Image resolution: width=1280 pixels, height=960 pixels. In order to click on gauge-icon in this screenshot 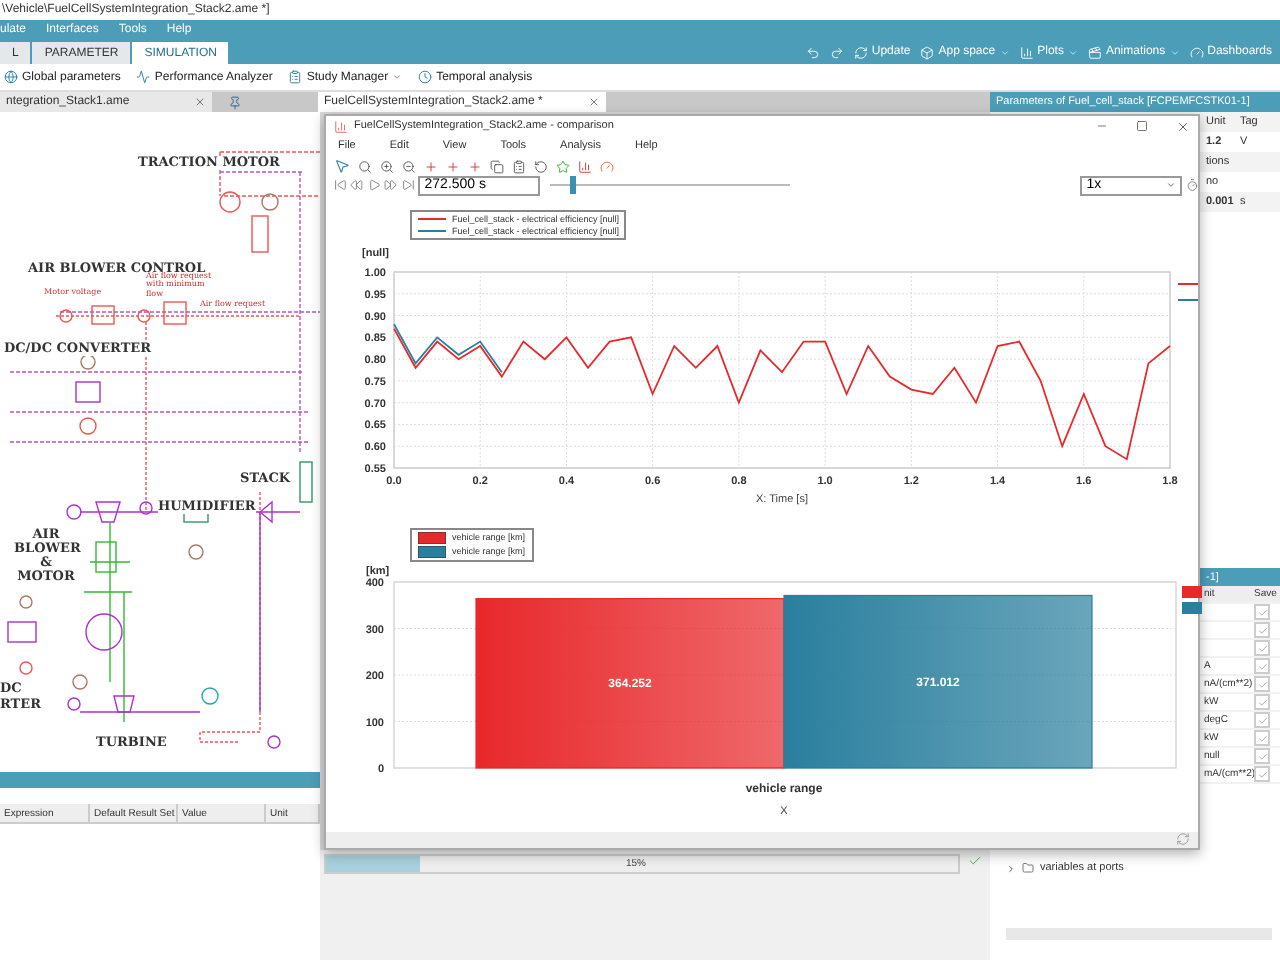, I will do `click(607, 166)`.